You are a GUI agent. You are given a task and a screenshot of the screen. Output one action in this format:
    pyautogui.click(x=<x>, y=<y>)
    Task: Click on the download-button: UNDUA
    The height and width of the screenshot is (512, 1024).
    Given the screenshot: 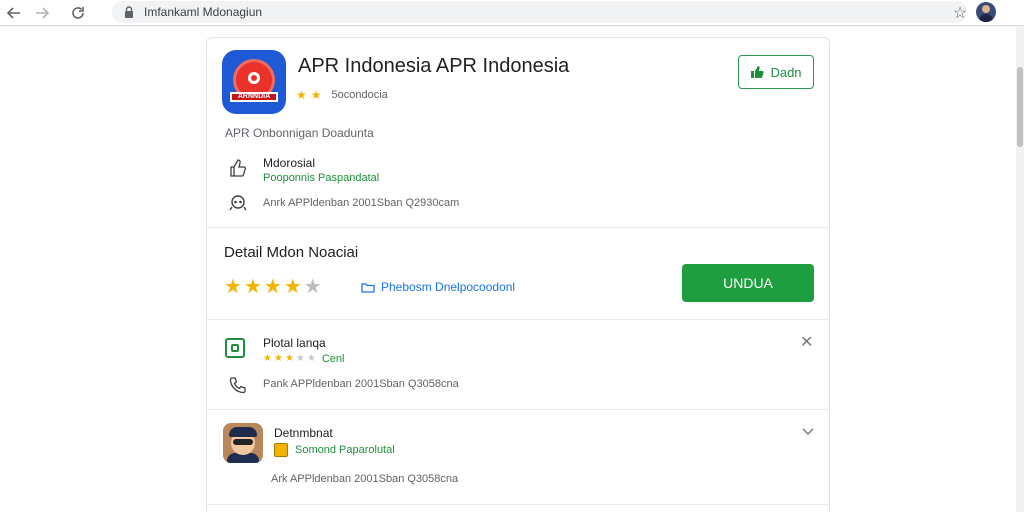 What is the action you would take?
    pyautogui.click(x=748, y=283)
    